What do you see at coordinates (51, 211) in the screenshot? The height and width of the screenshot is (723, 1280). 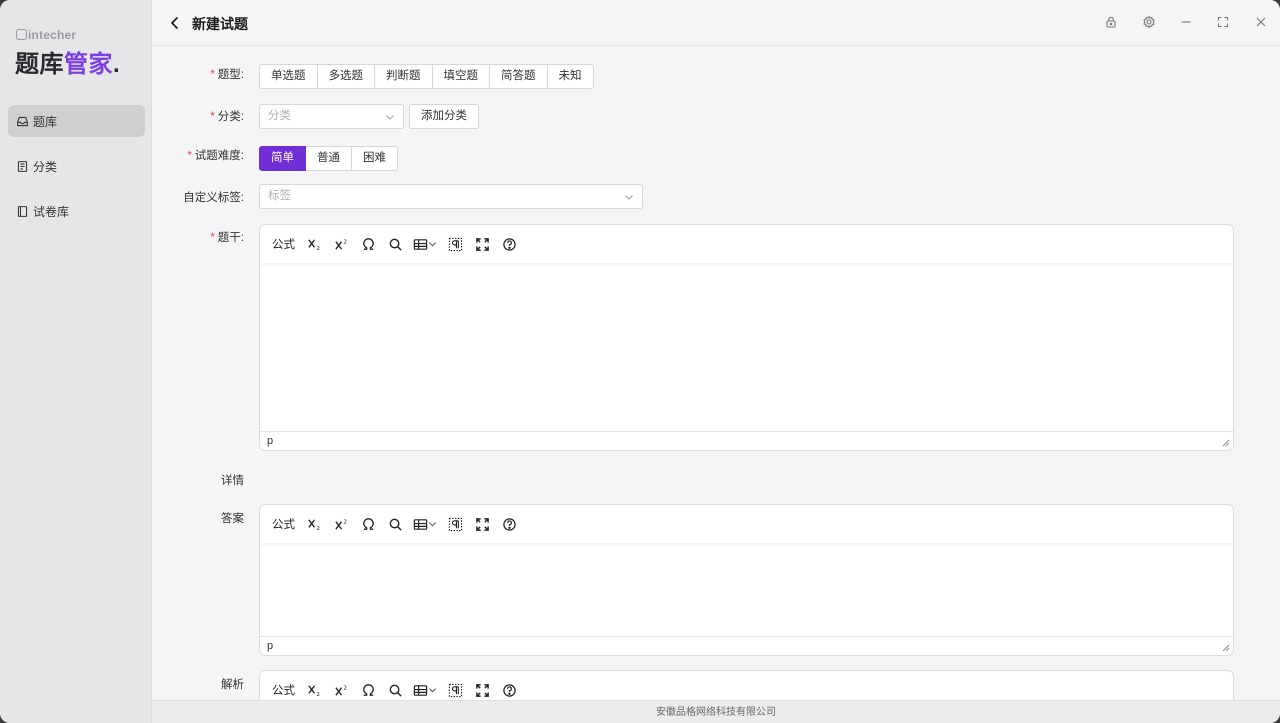 I see `sidebar-item-label: 试卷库` at bounding box center [51, 211].